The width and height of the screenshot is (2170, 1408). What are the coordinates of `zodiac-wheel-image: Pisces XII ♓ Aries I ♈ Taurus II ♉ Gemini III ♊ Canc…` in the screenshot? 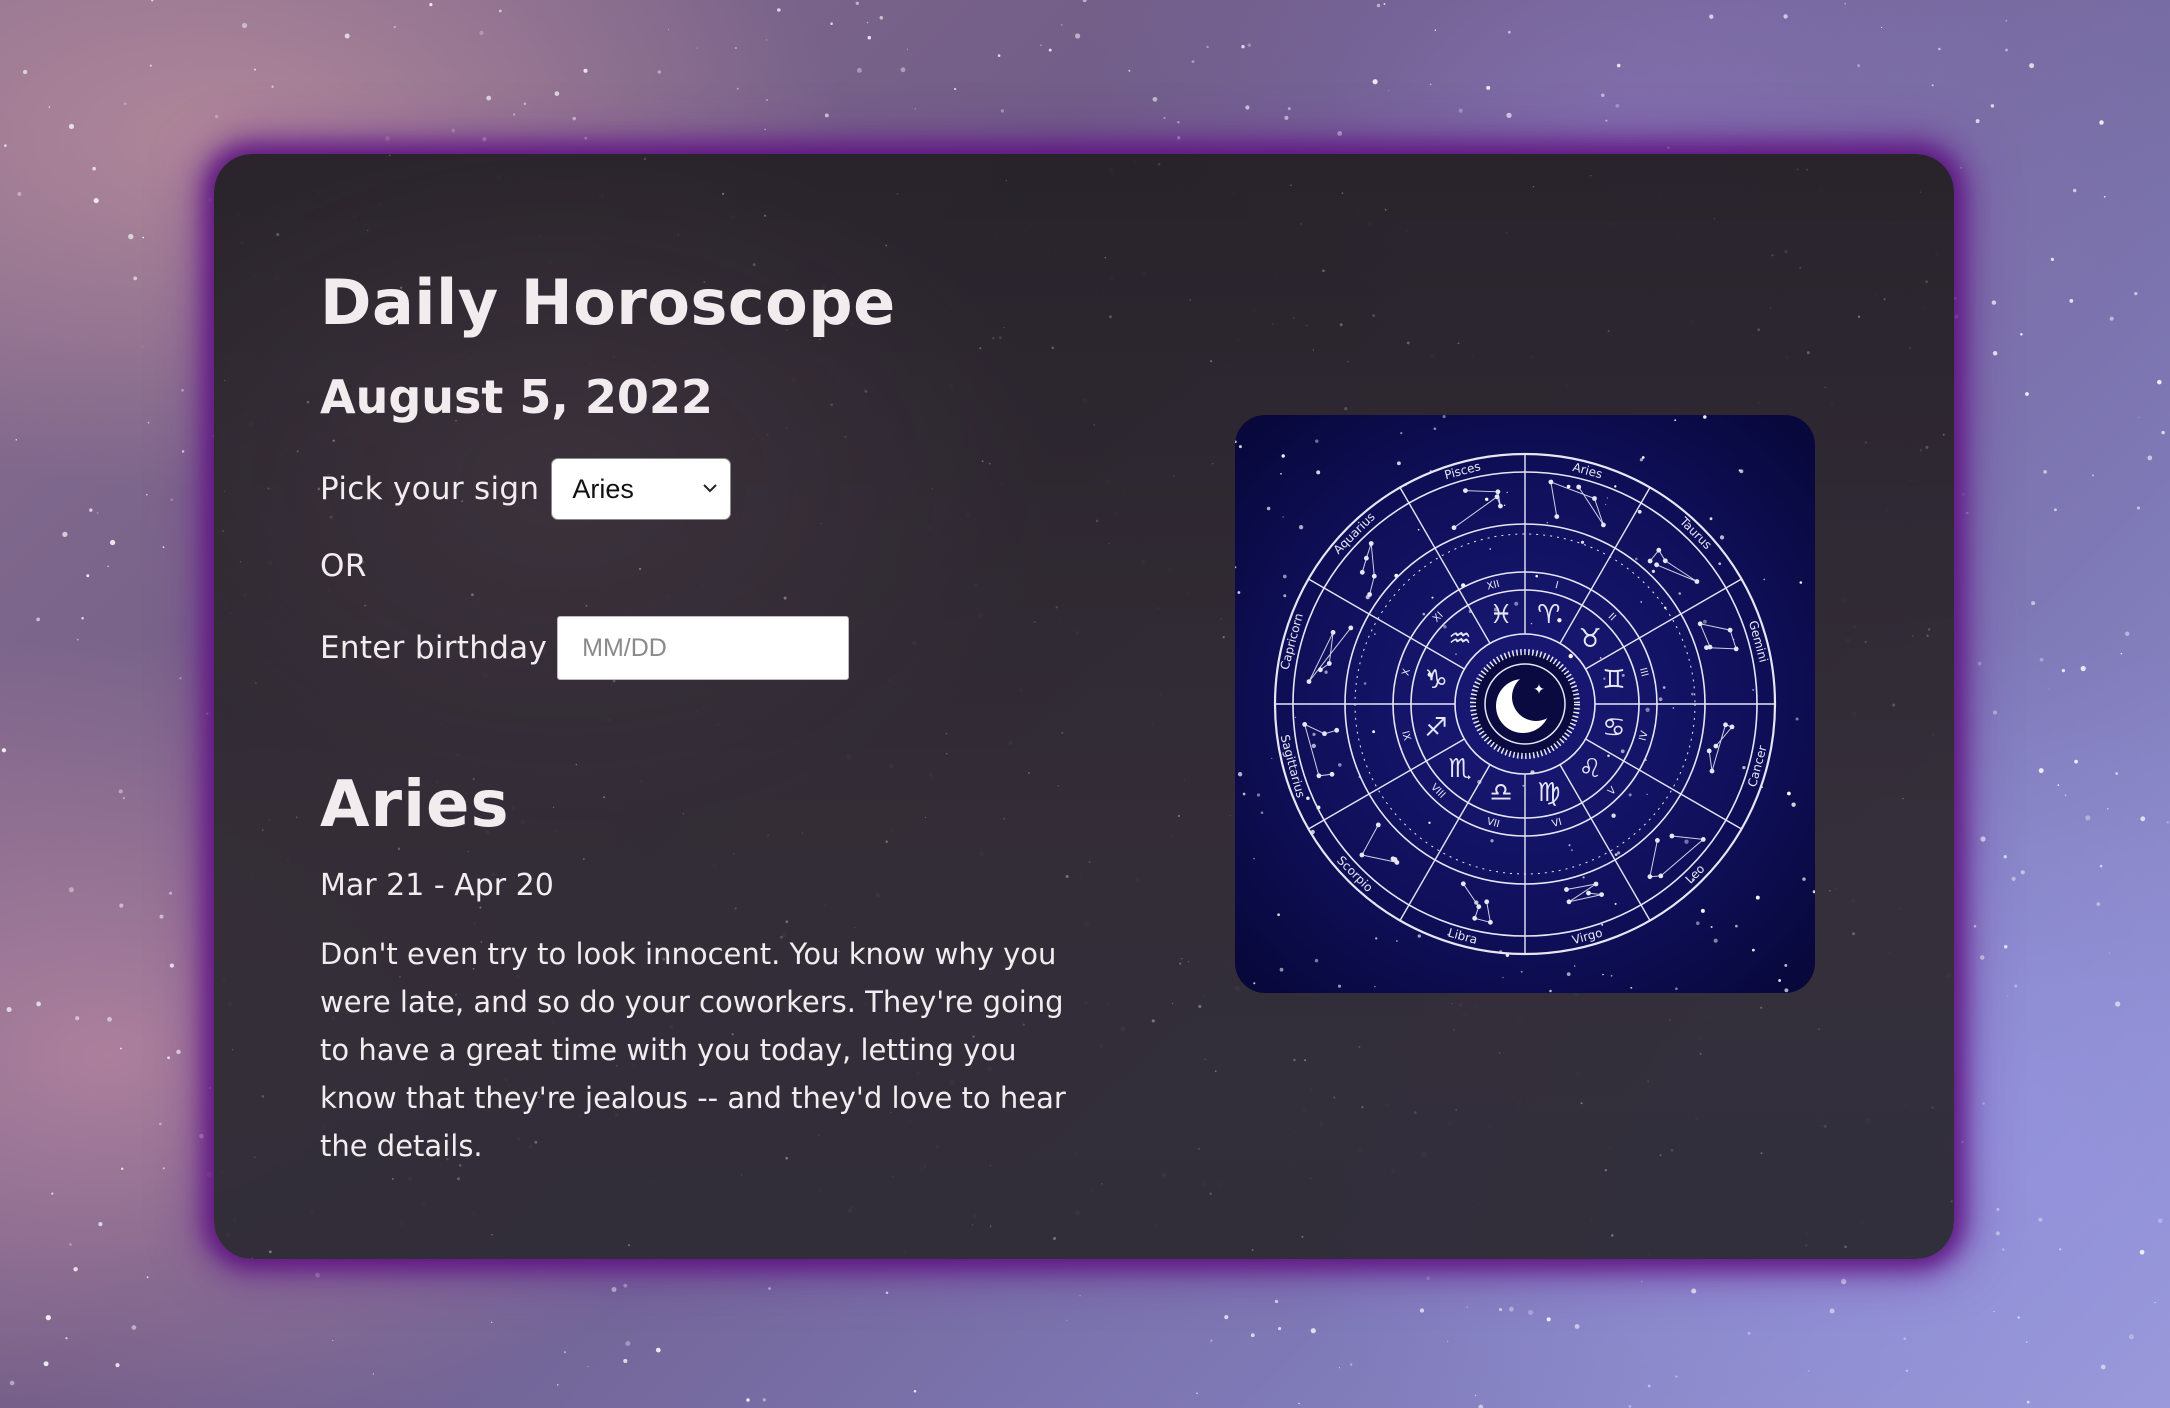 It's located at (1525, 704).